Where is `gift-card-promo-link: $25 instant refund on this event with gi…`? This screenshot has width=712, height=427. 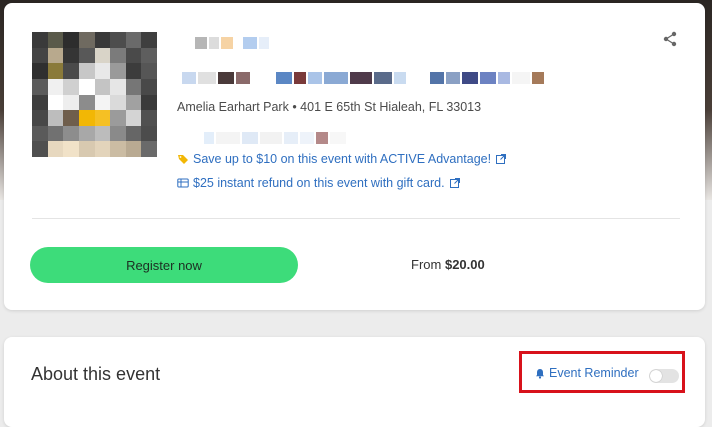
gift-card-promo-link: $25 instant refund on this event with gi… is located at coordinates (319, 183).